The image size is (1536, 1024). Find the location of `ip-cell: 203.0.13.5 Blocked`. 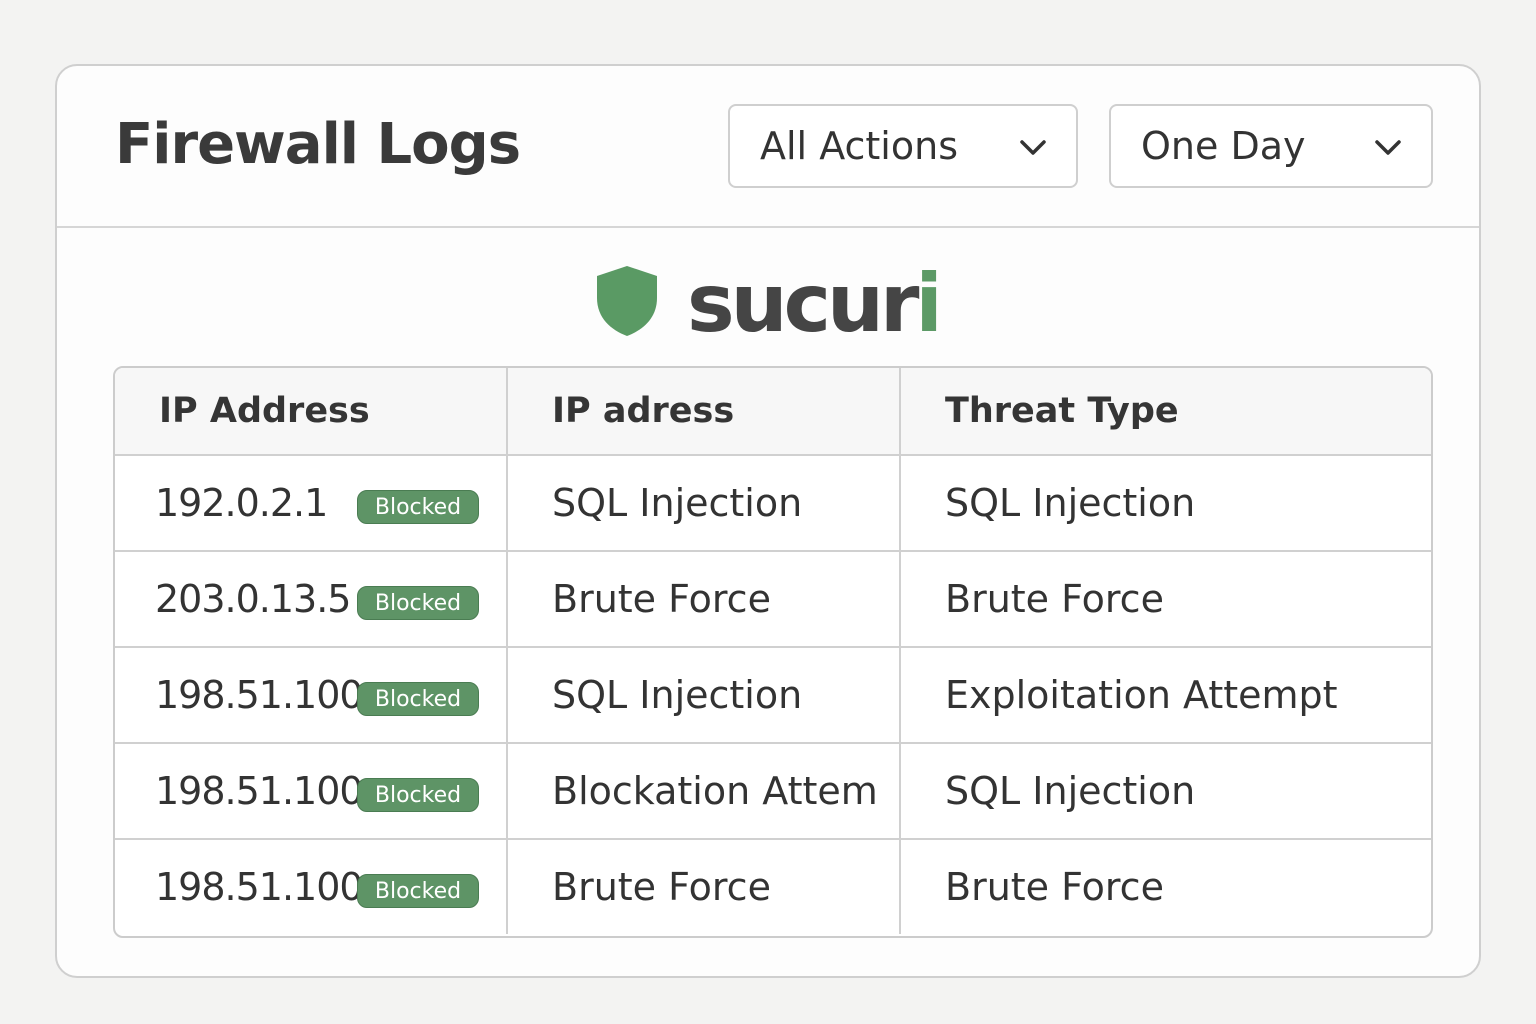

ip-cell: 203.0.13.5 Blocked is located at coordinates (311, 599).